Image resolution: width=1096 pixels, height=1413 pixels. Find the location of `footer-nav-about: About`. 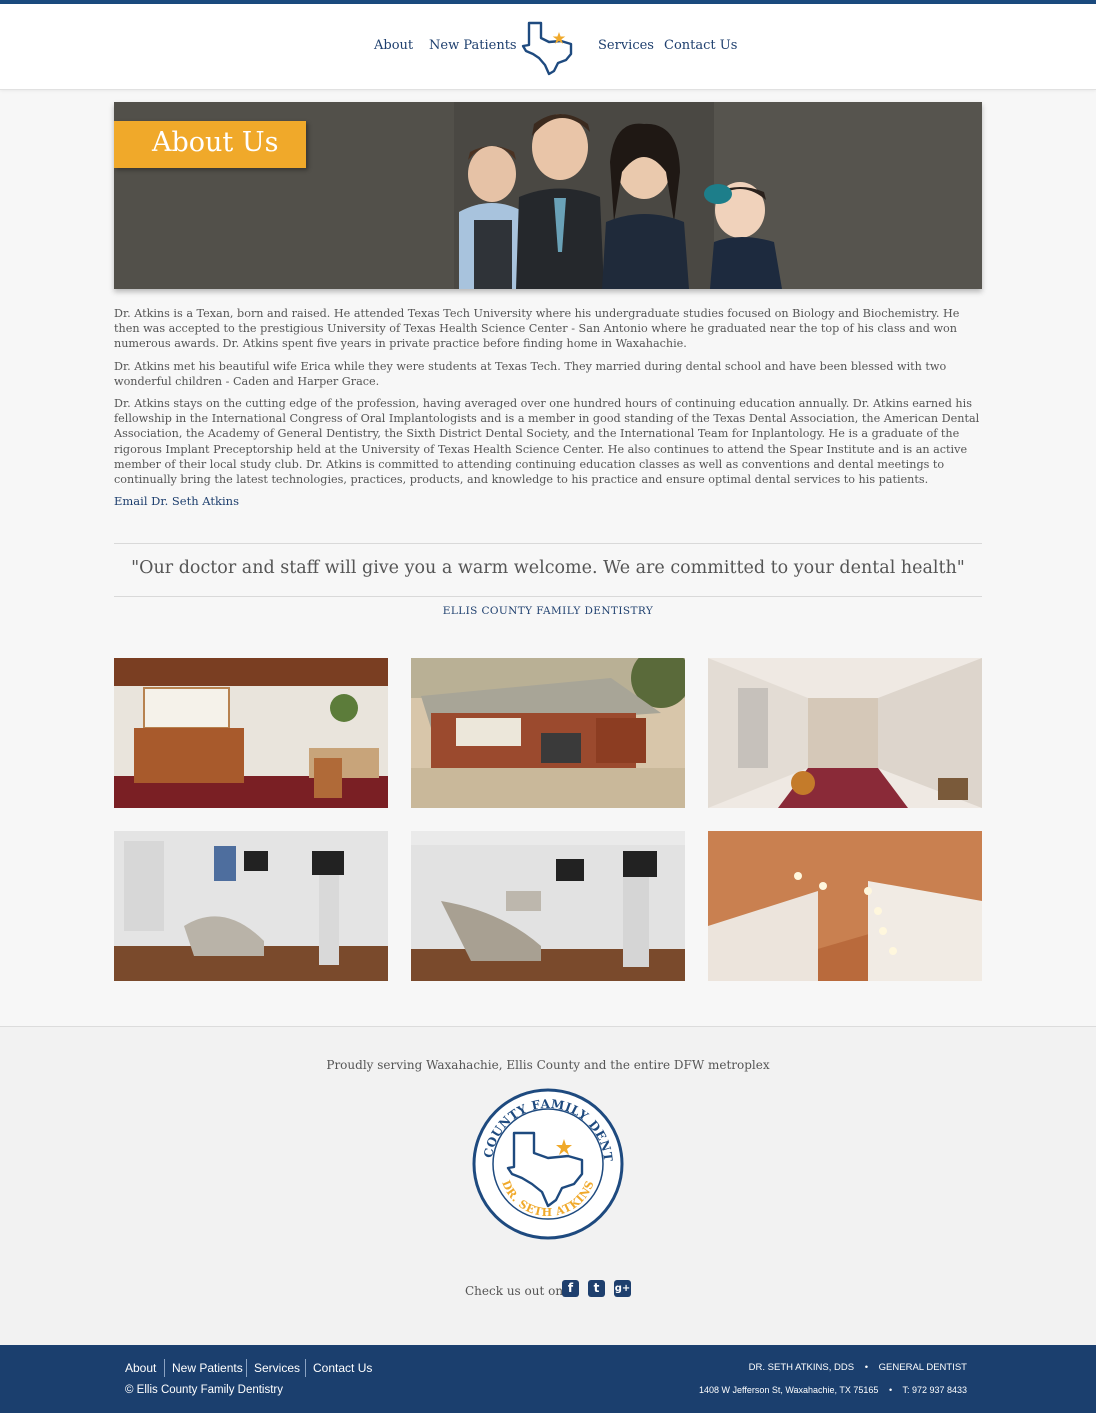

footer-nav-about: About is located at coordinates (140, 1368).